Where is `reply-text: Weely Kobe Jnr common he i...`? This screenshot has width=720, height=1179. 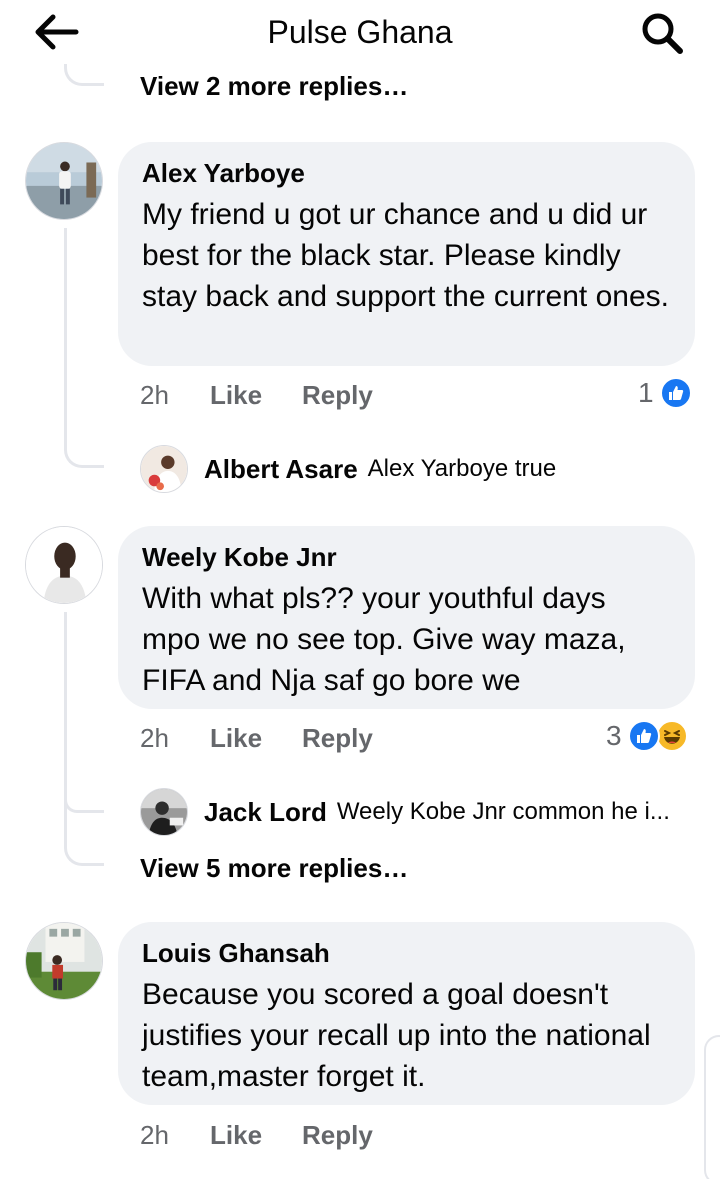 reply-text: Weely Kobe Jnr common he i... is located at coordinates (503, 811).